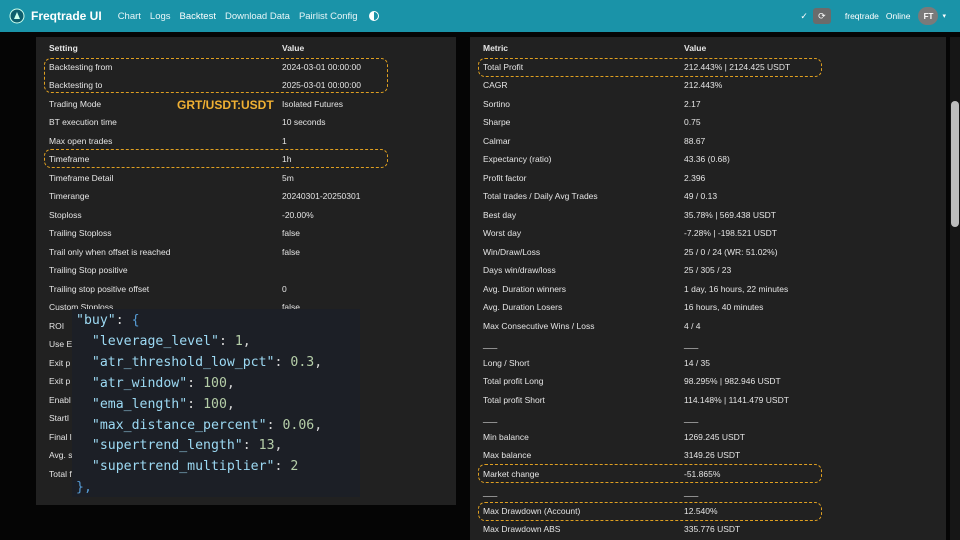  I want to click on metrics-row: Sharpe 0.75, so click(708, 122).